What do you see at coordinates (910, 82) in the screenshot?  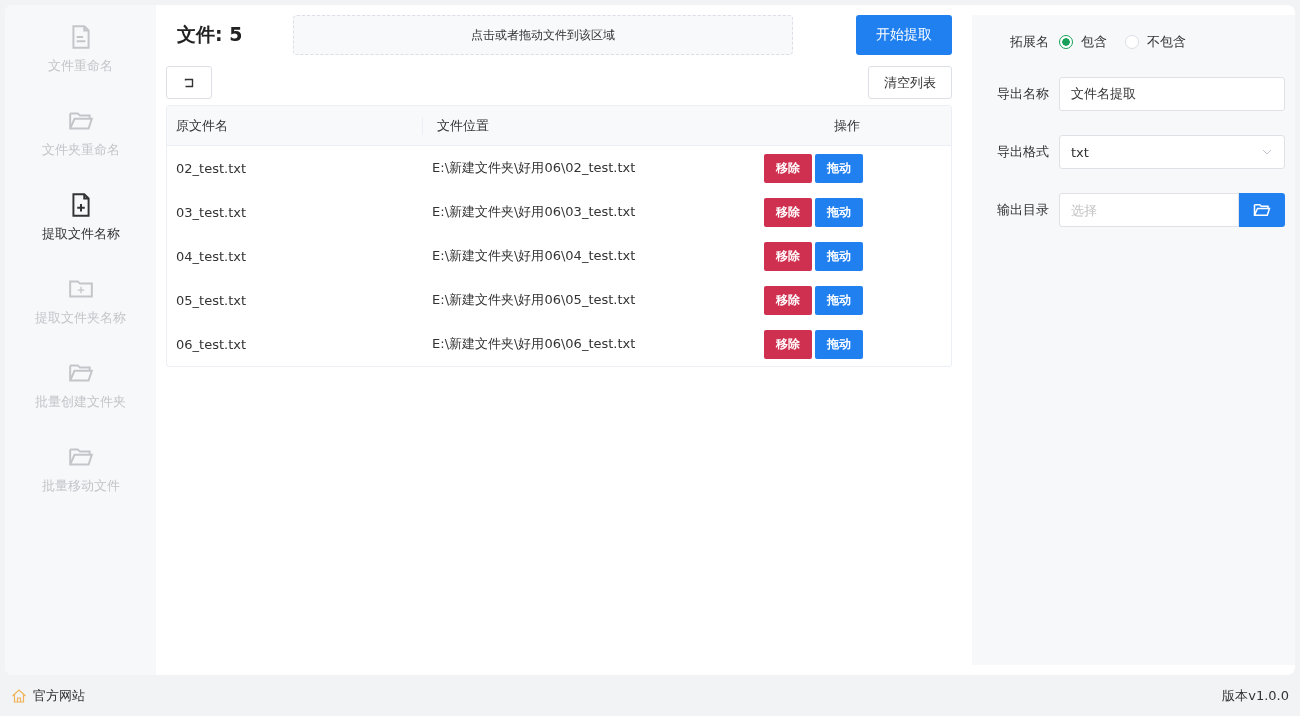 I see `clear-list-button: 清空列表` at bounding box center [910, 82].